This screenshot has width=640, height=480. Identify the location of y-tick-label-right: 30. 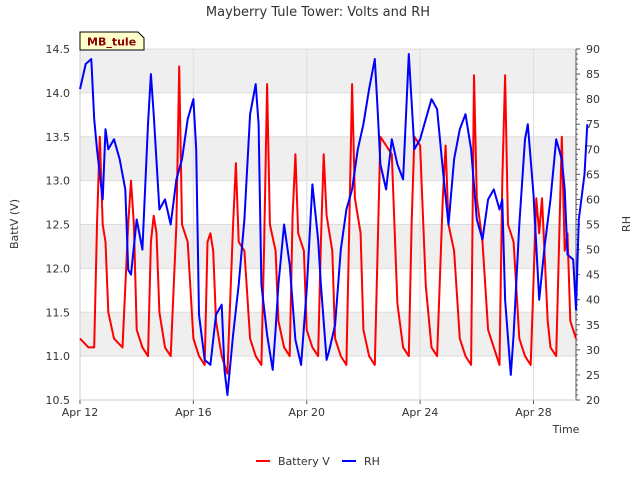
(593, 350).